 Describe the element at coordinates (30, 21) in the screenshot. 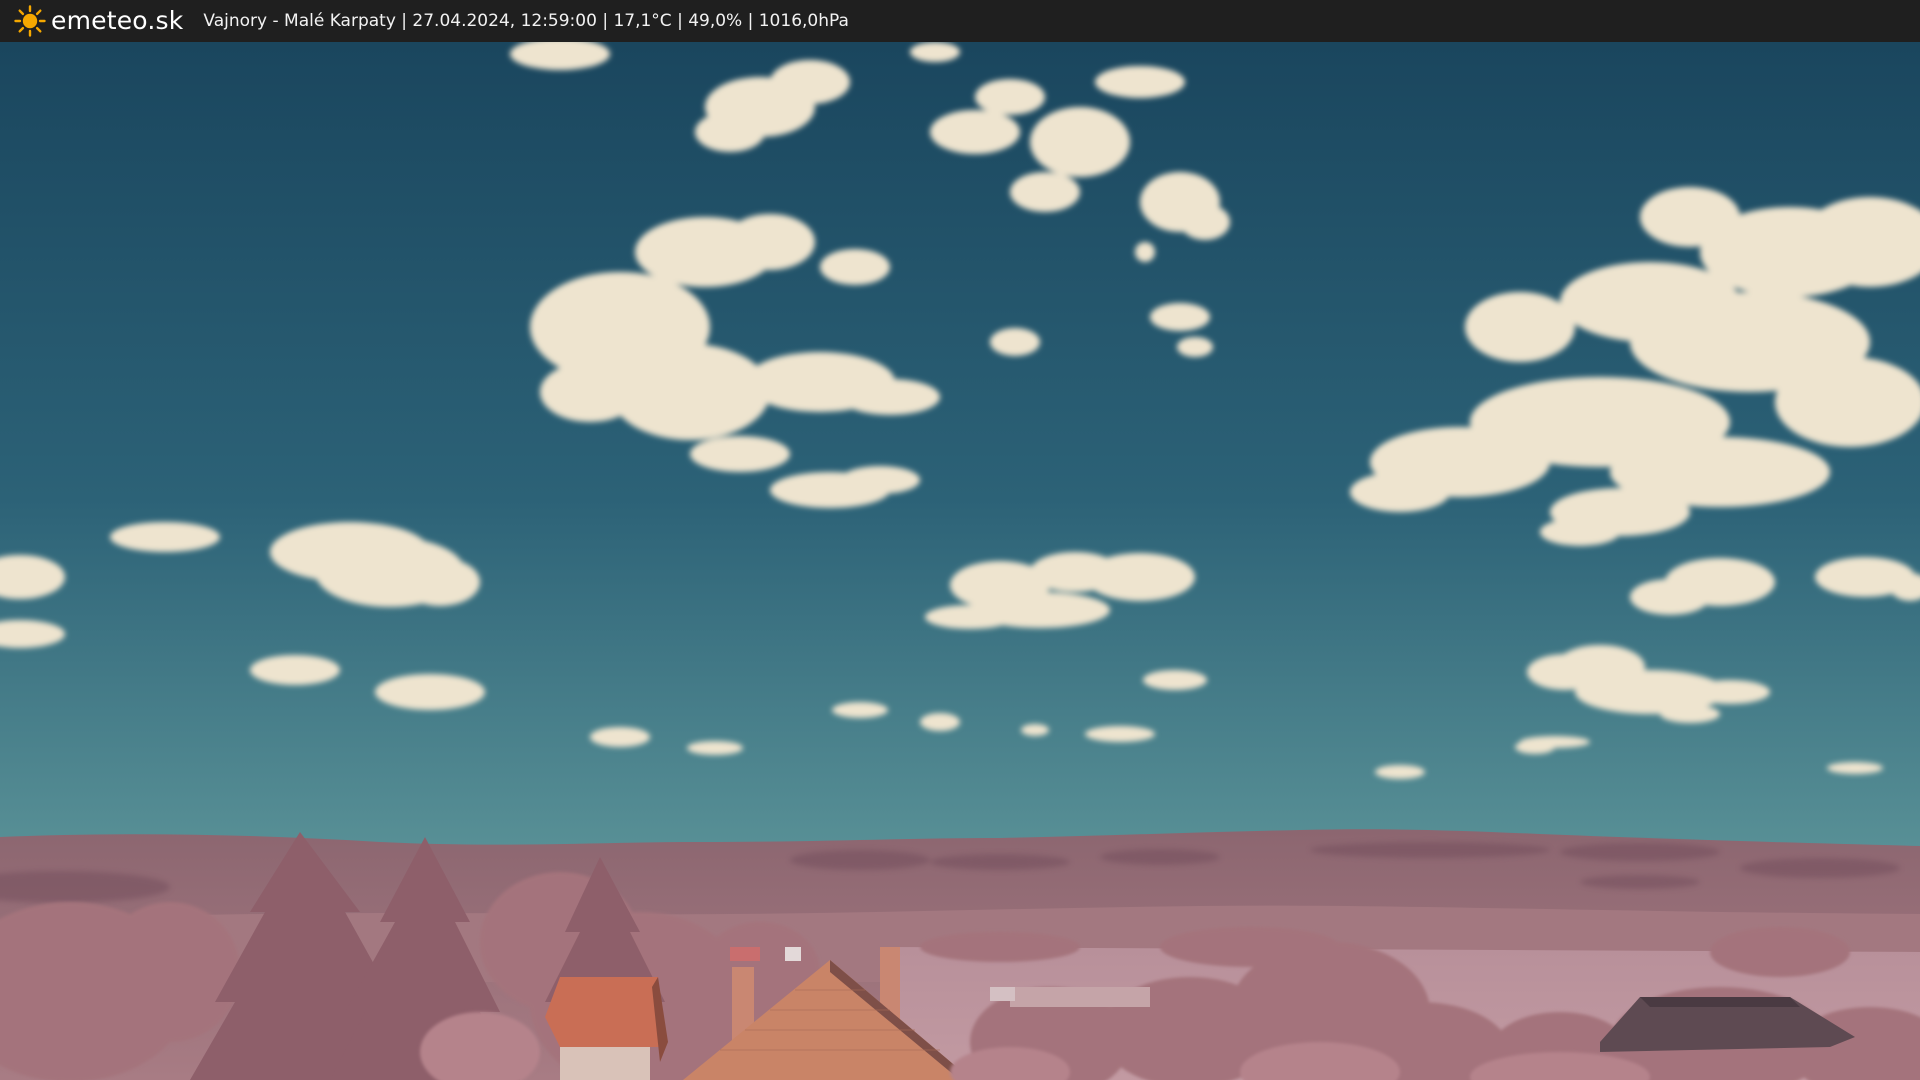

I see `sun-icon` at that location.